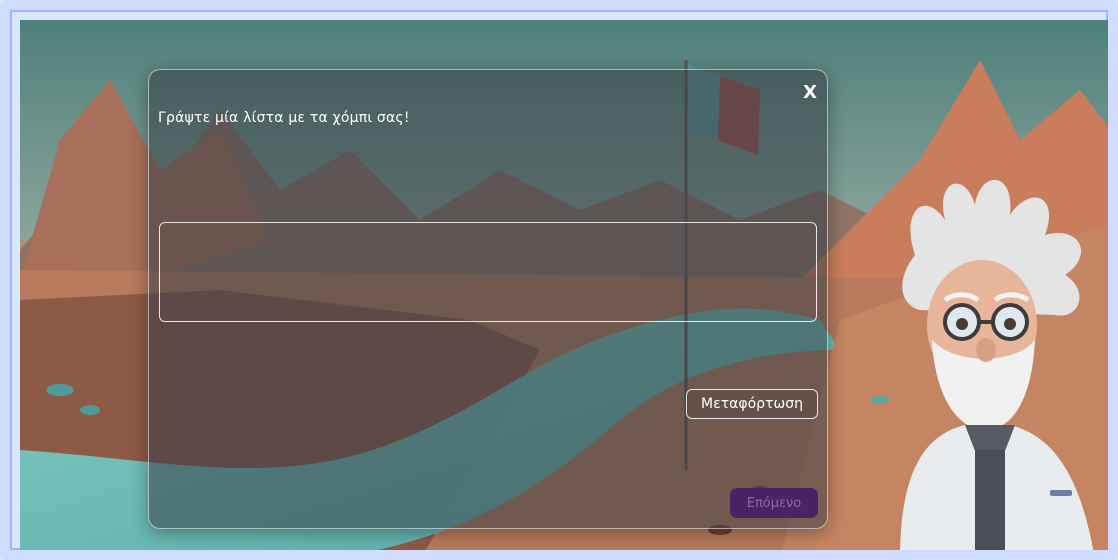  I want to click on close-icon: X, so click(810, 92).